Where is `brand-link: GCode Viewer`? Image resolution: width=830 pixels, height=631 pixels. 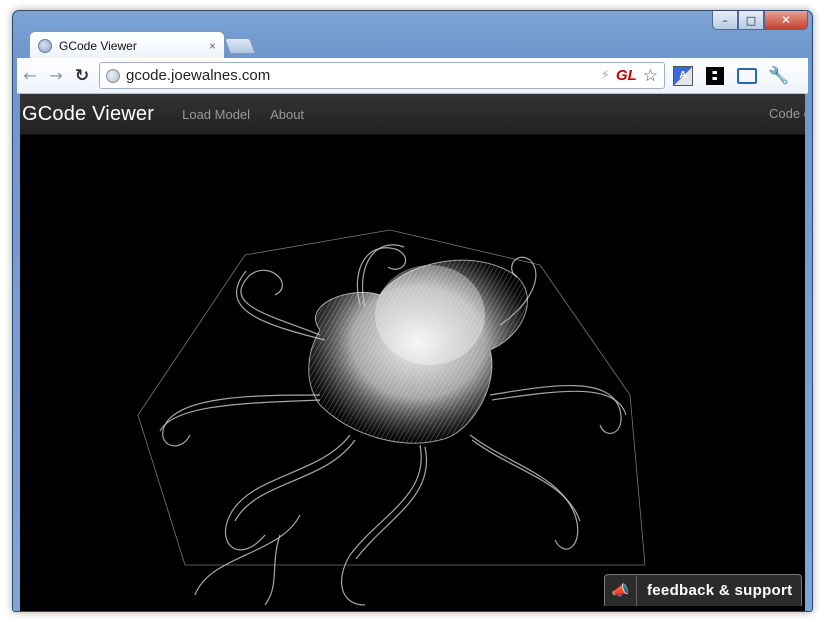
brand-link: GCode Viewer is located at coordinates (88, 114).